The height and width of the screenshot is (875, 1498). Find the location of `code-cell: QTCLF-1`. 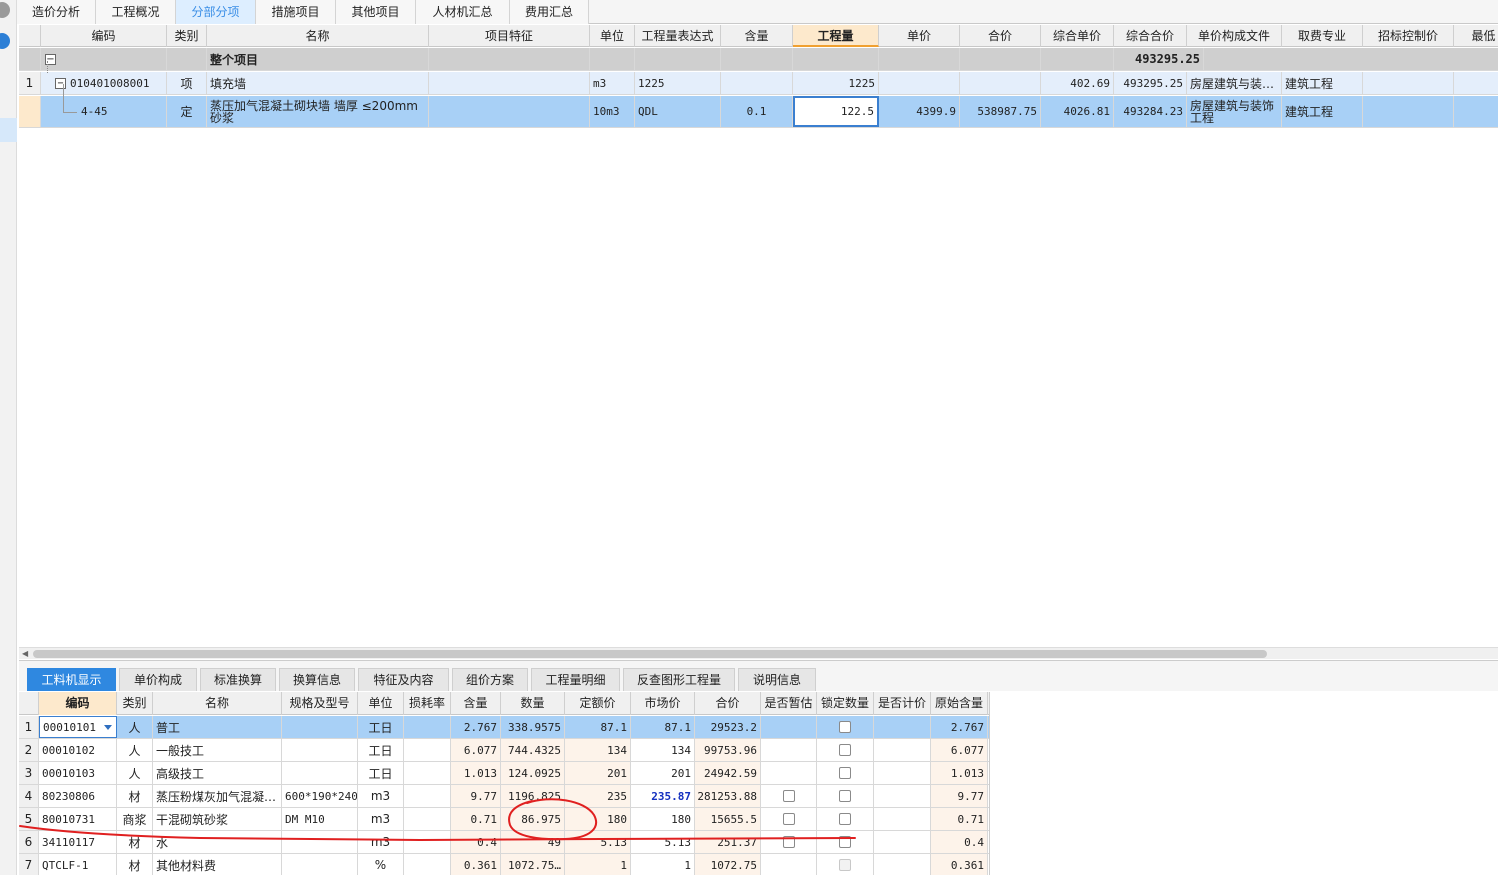

code-cell: QTCLF-1 is located at coordinates (78, 864).